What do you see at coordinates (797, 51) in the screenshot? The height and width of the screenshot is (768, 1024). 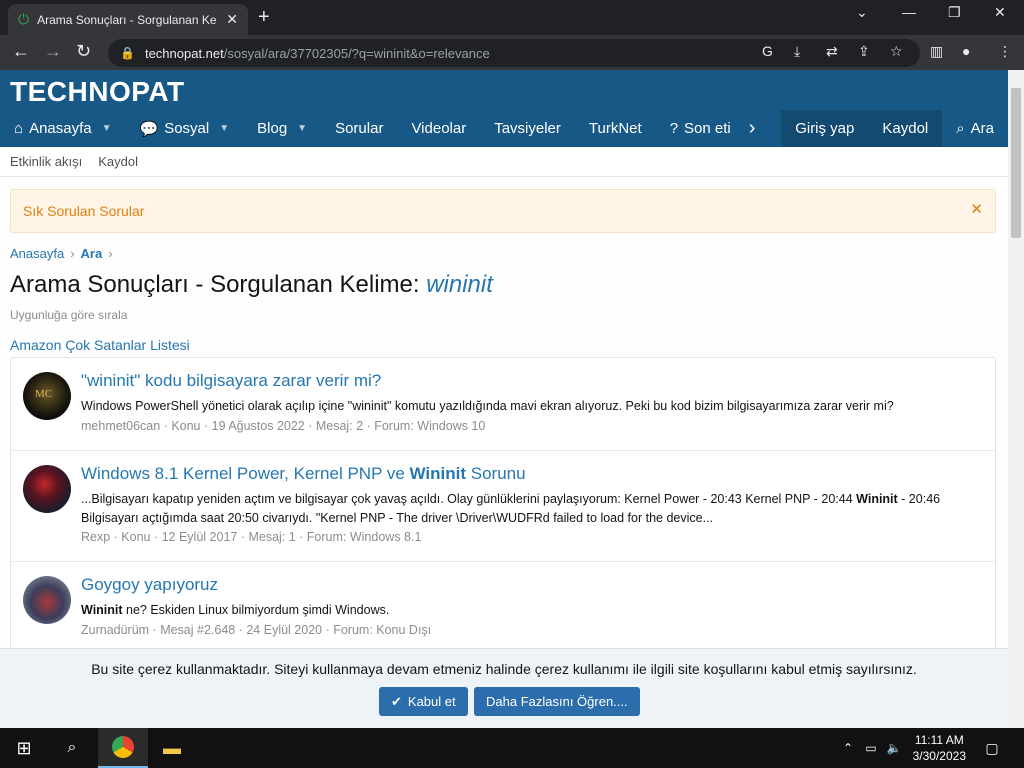 I see `install-icon: ⤓` at bounding box center [797, 51].